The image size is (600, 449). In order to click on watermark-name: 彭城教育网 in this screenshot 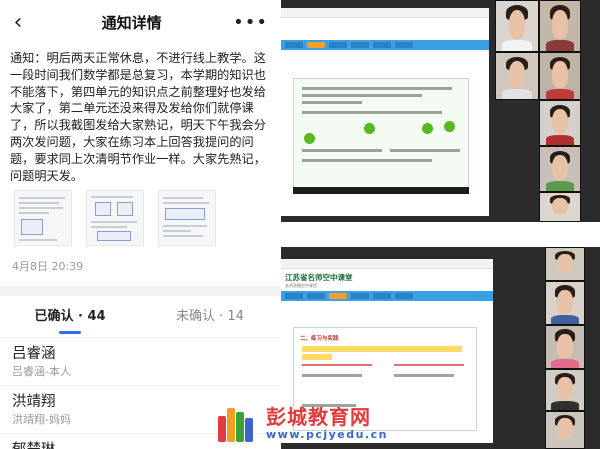, I will do `click(318, 416)`.